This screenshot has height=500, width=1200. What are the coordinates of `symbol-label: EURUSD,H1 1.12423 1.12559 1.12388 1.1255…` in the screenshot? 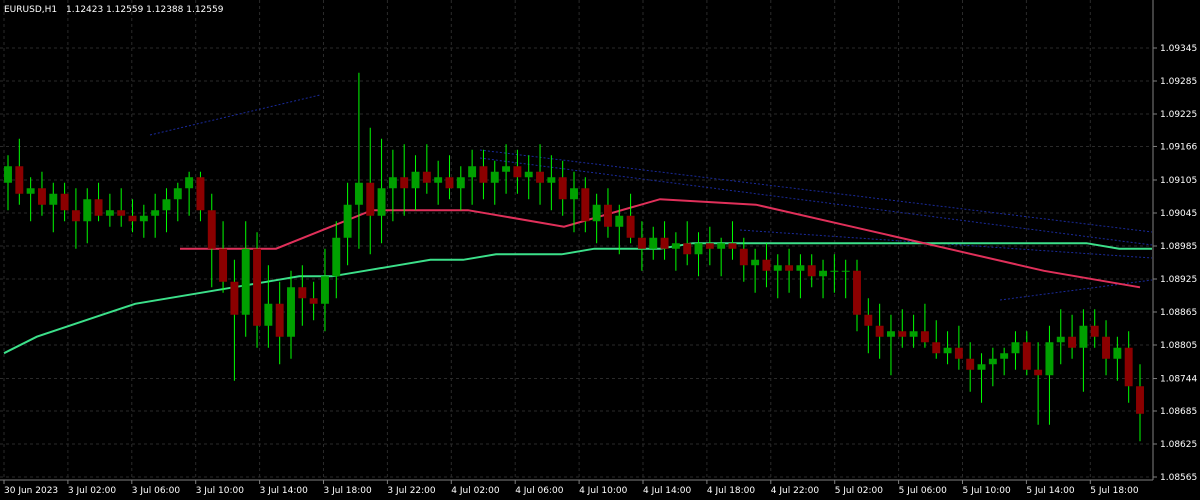 It's located at (114, 10).